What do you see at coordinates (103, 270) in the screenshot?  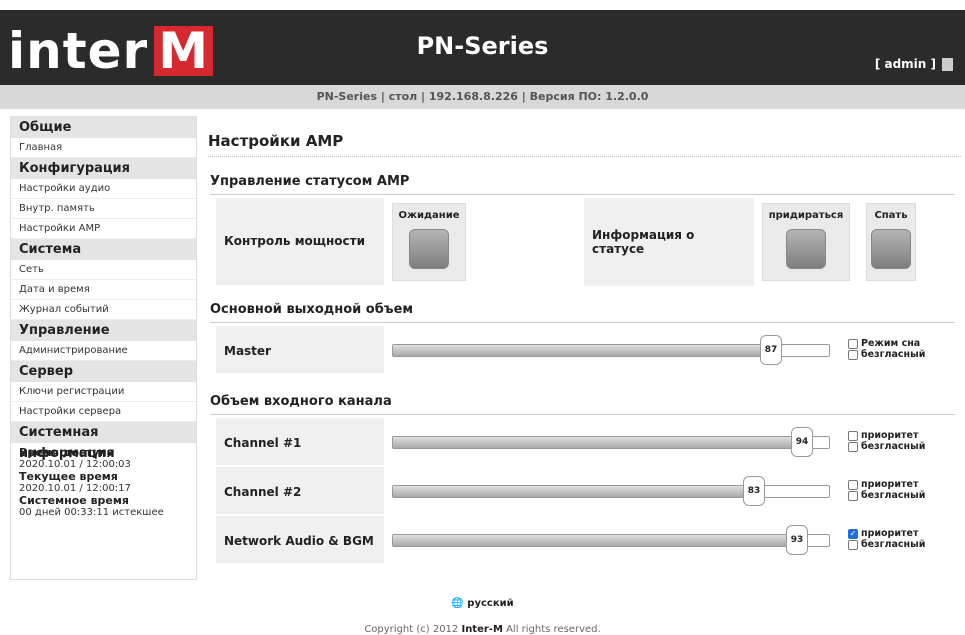 I see `sidebar-item-network: Сеть` at bounding box center [103, 270].